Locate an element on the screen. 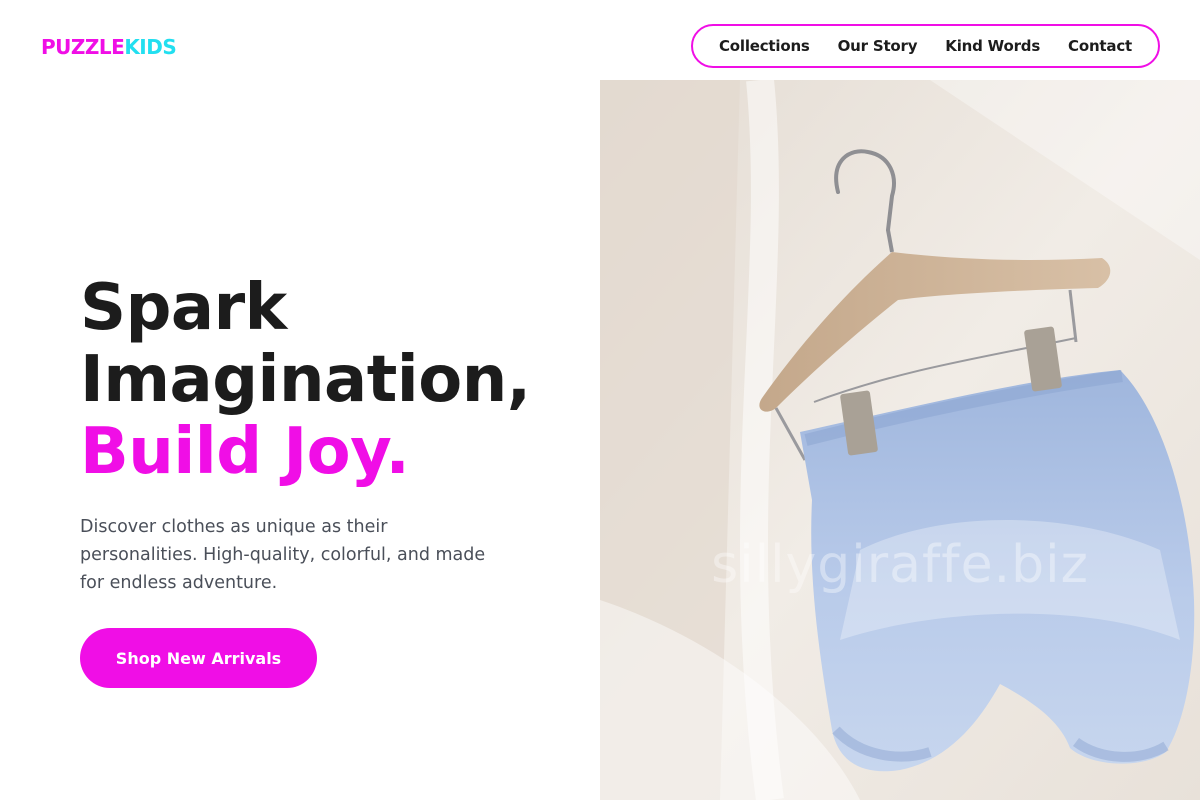 This screenshot has height=800, width=1200. main-nav: Collections Our Story Kind Words Contact is located at coordinates (925, 46).